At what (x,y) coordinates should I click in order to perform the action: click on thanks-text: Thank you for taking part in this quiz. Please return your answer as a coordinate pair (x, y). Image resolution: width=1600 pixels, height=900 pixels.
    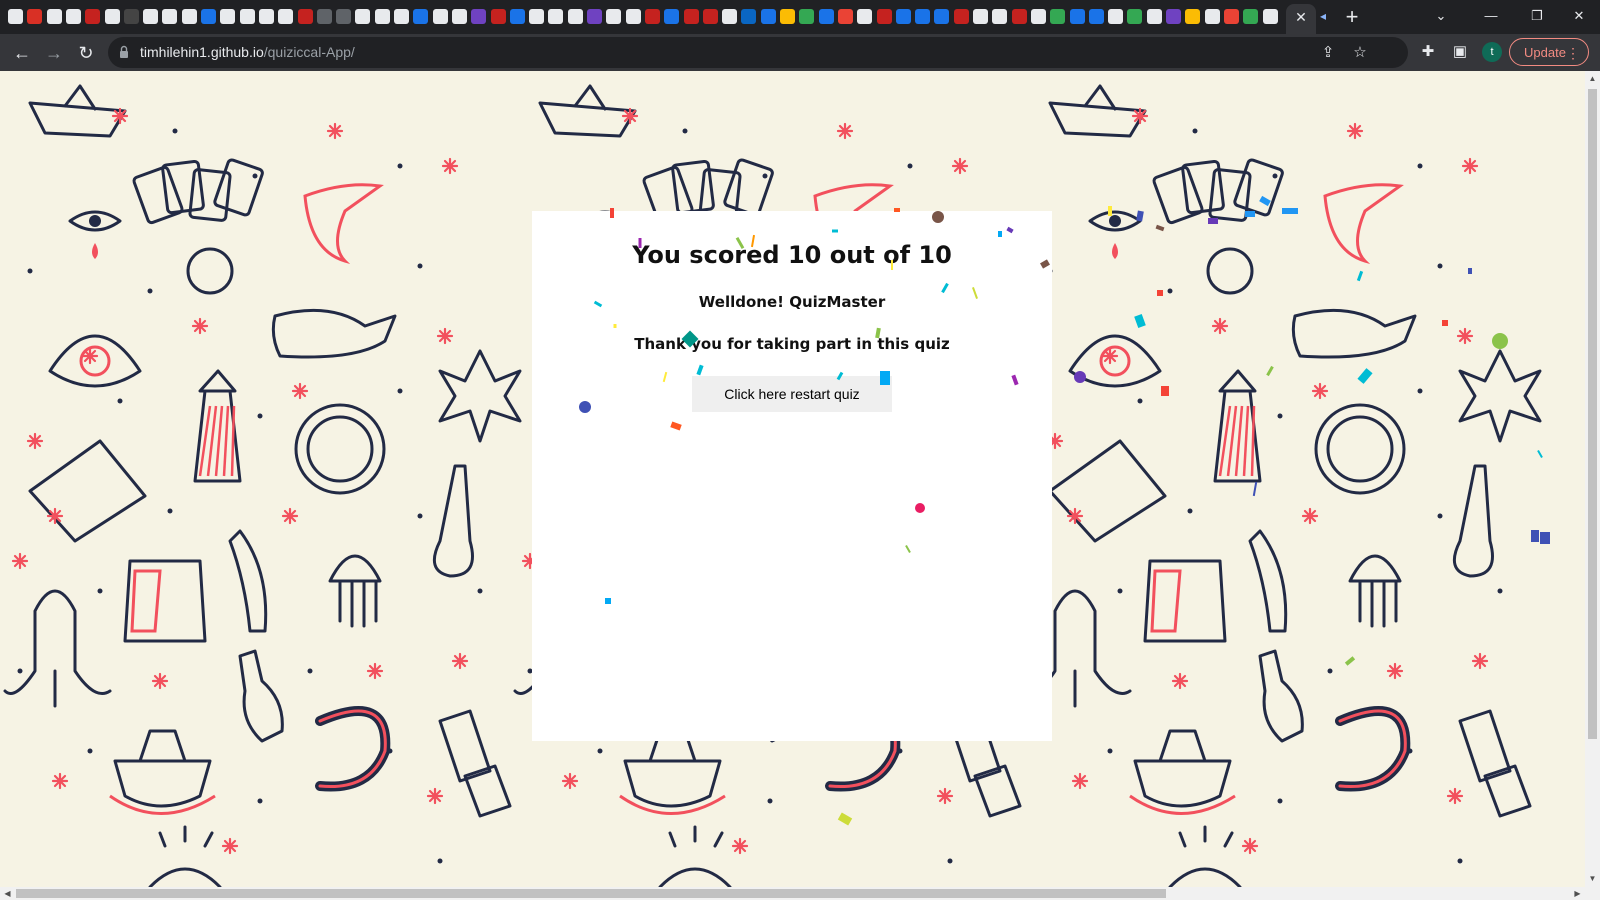
    Looking at the image, I should click on (792, 344).